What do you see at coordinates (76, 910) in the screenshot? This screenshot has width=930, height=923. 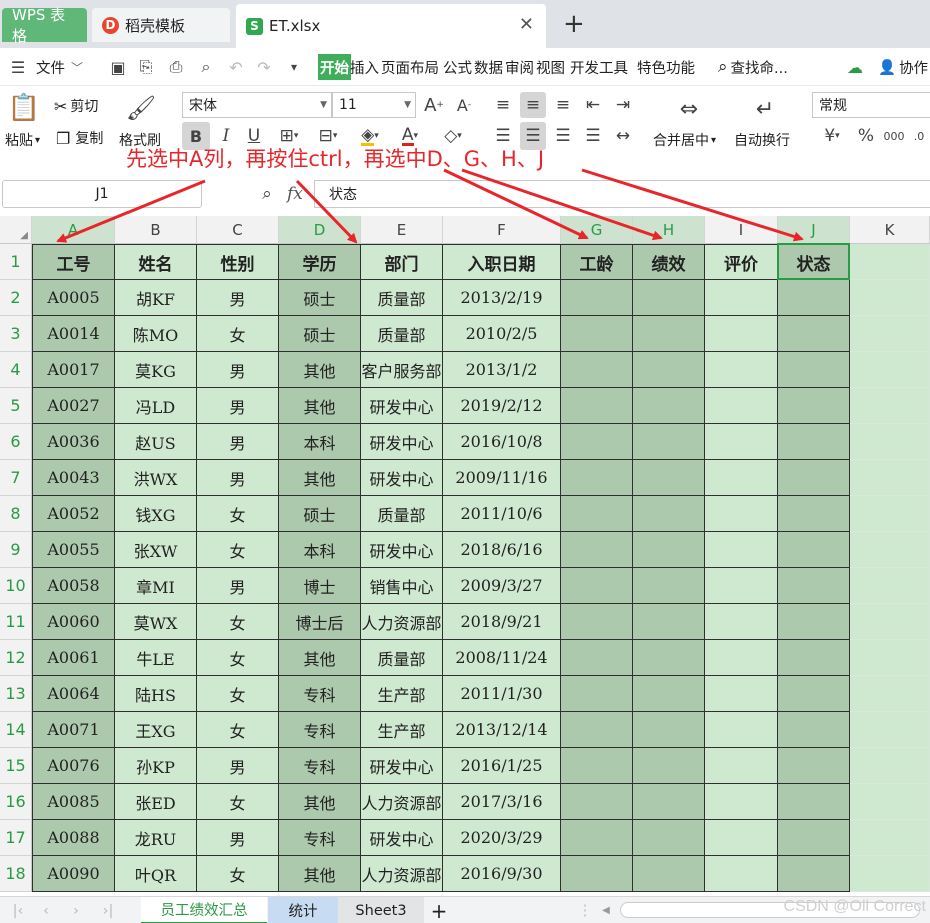 I see `next-sheet-icon: ›` at bounding box center [76, 910].